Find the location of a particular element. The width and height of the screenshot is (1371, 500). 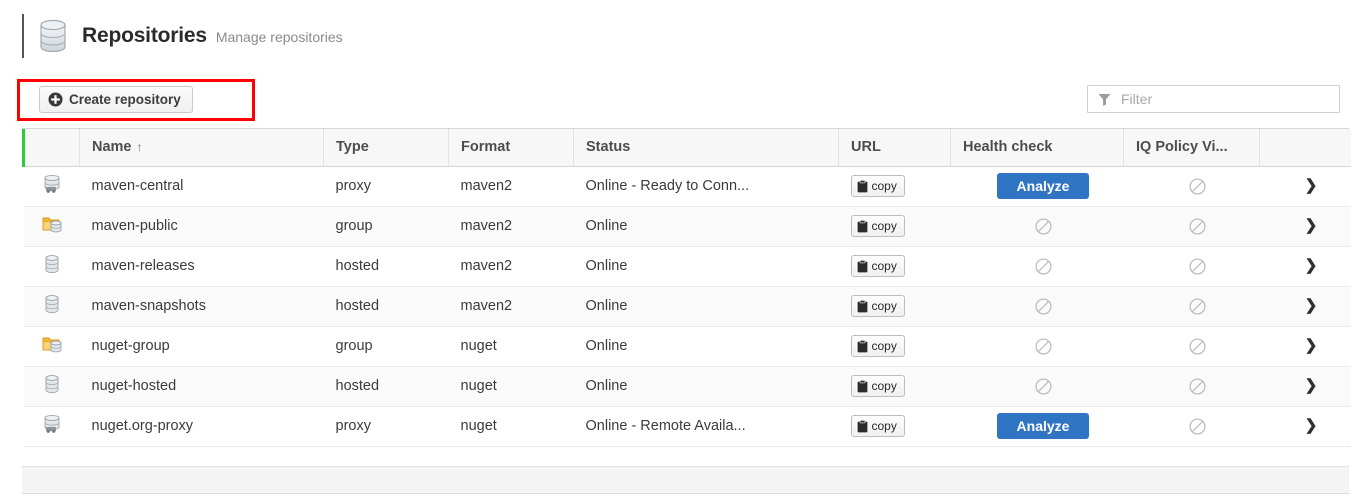

create-repository-button: Create repository is located at coordinates (116, 99).